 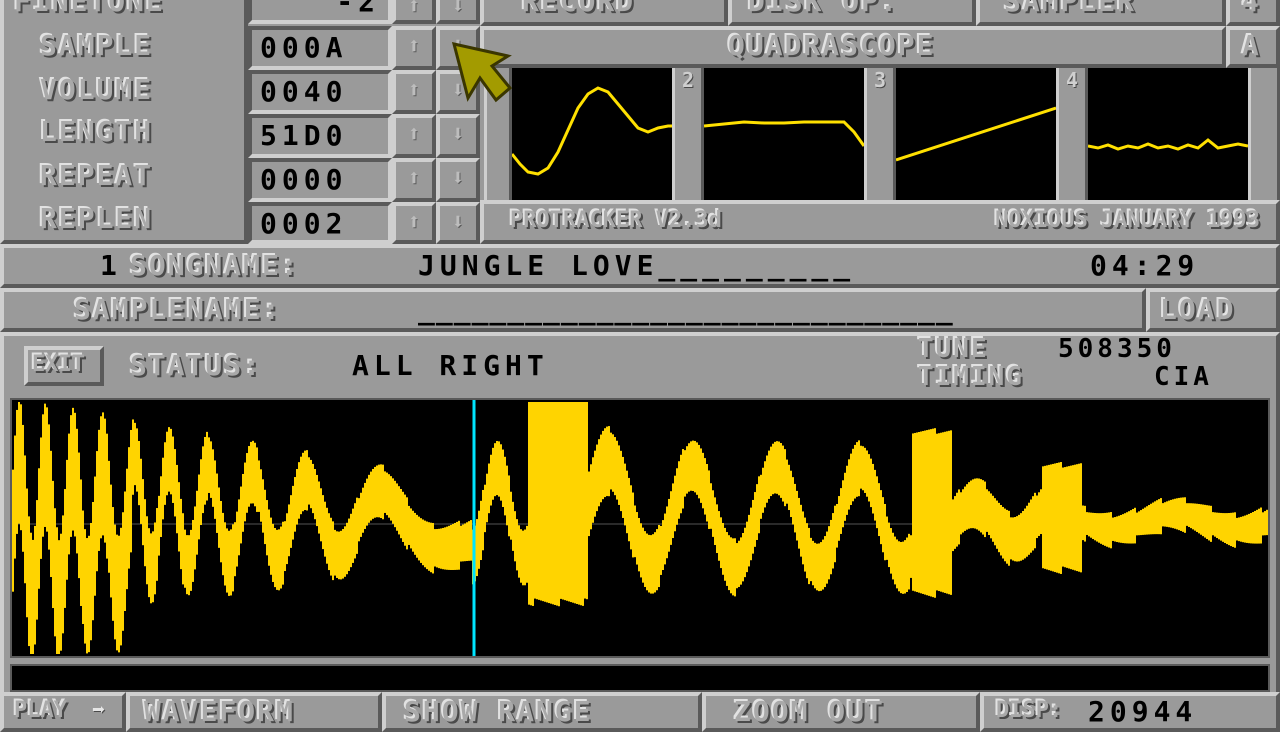 What do you see at coordinates (542, 712) in the screenshot?
I see `show-range-button: SHOW RANGE` at bounding box center [542, 712].